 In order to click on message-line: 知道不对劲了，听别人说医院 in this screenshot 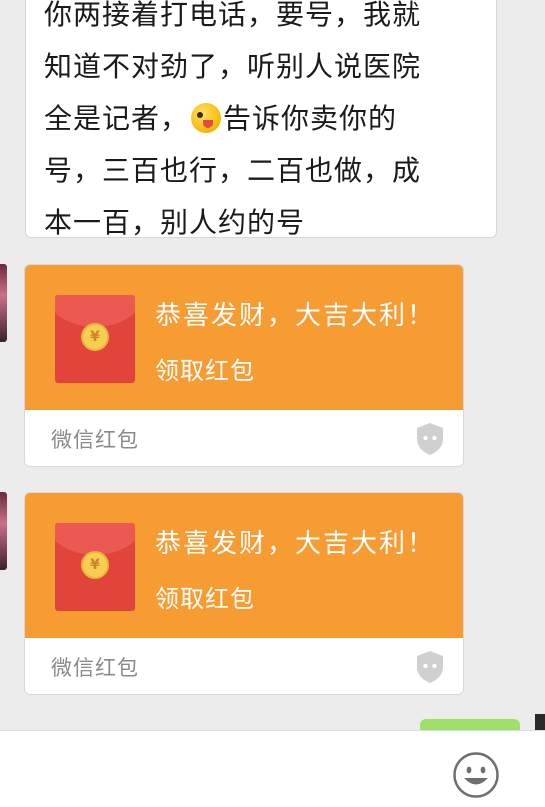, I will do `click(233, 66)`.